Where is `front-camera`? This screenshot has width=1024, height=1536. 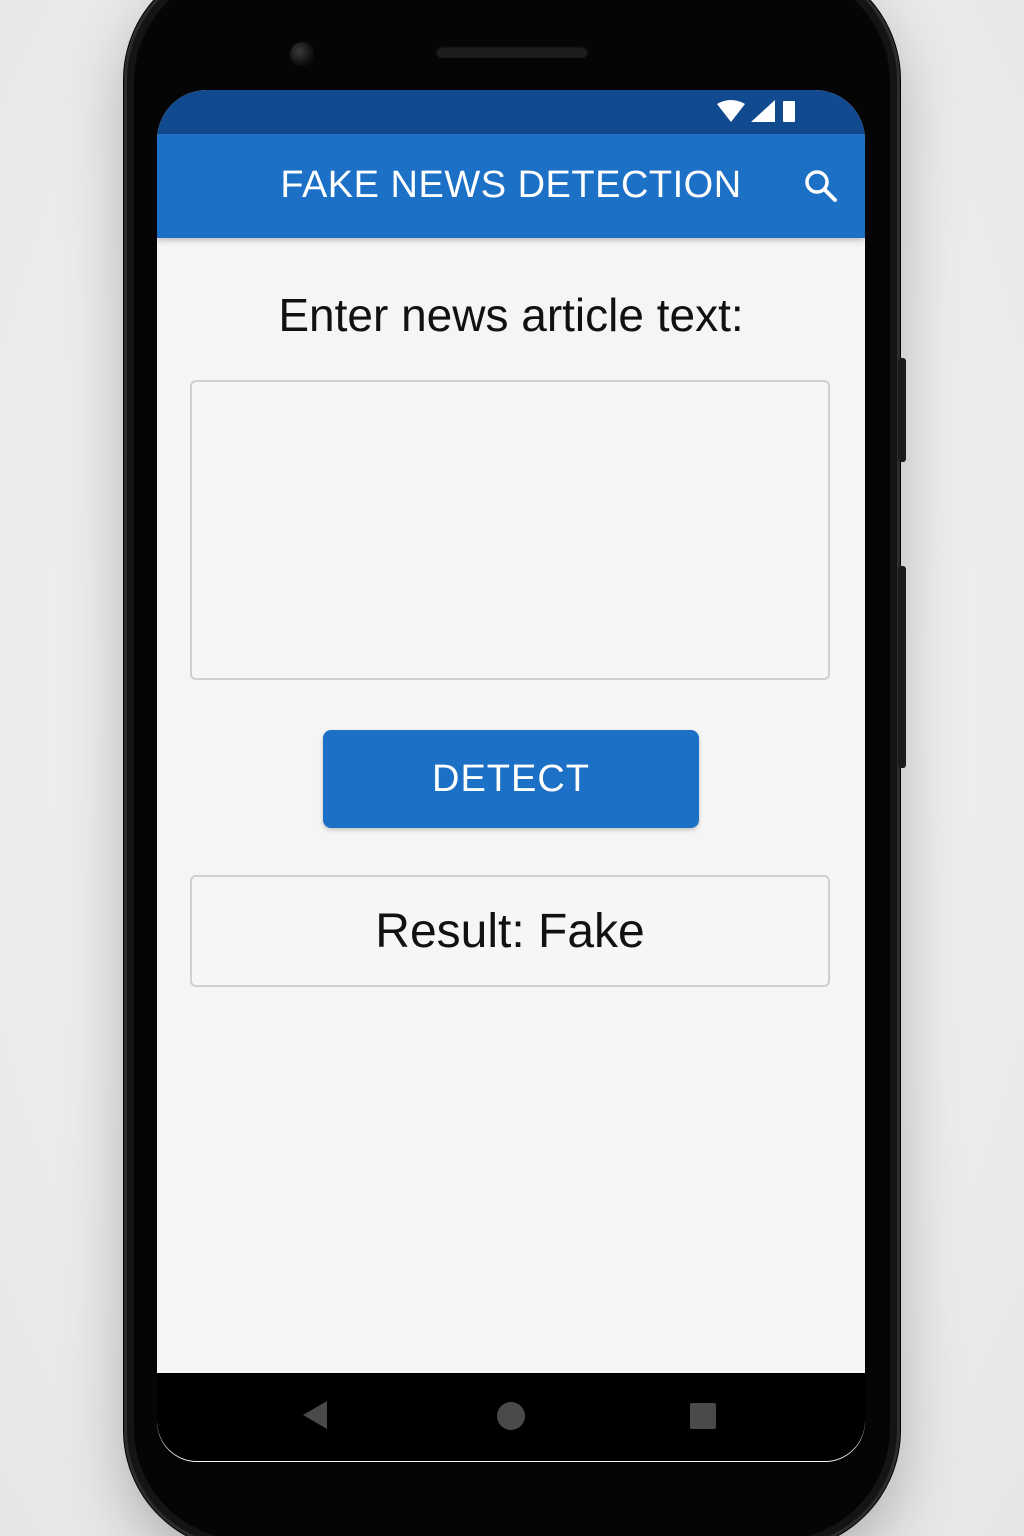 front-camera is located at coordinates (302, 54).